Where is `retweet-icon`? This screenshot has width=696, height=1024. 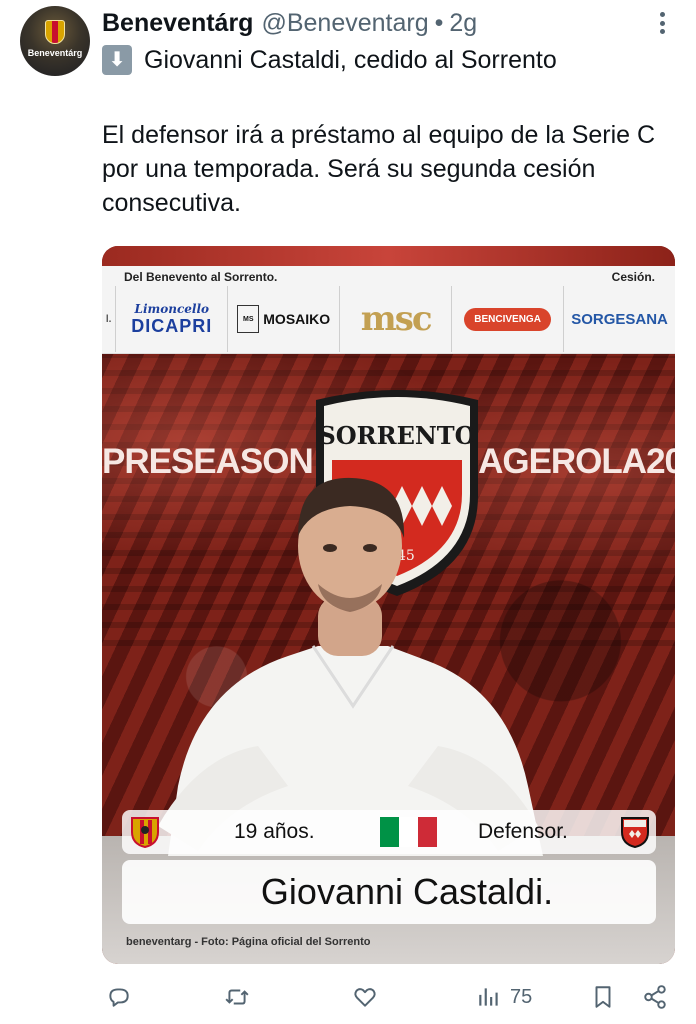
retweet-icon is located at coordinates (237, 997).